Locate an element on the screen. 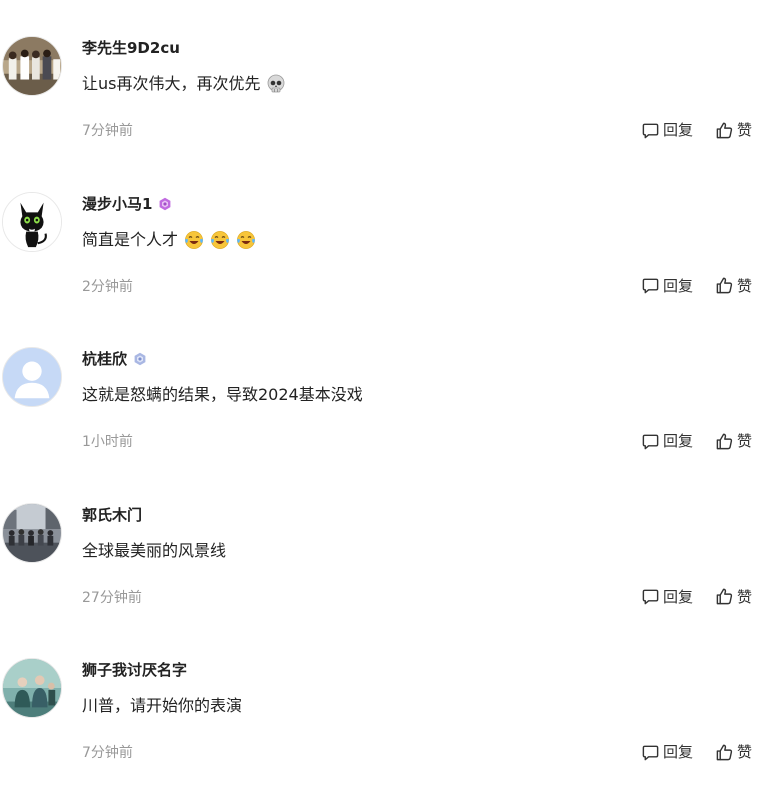 Image resolution: width=776 pixels, height=786 pixels. avatar-photo-group-icon is located at coordinates (32, 66).